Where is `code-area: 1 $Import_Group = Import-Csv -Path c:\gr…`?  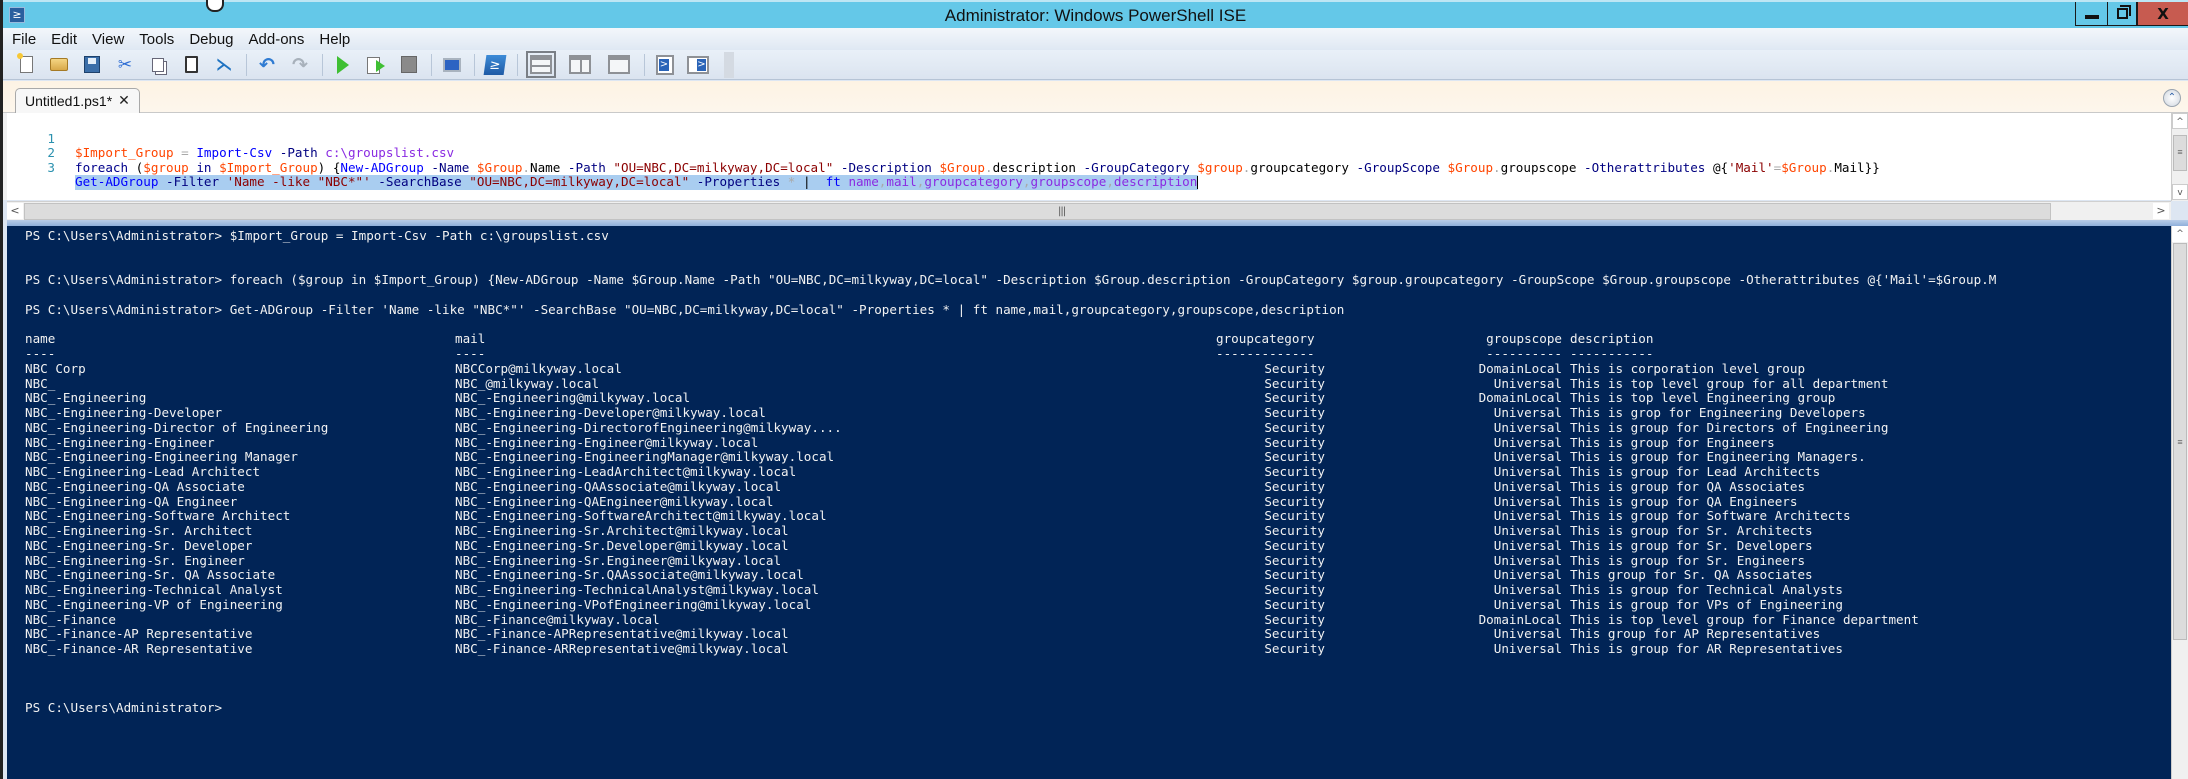
code-area: 1 $Import_Group = Import-Csv -Path c:\gr… is located at coordinates (943, 151).